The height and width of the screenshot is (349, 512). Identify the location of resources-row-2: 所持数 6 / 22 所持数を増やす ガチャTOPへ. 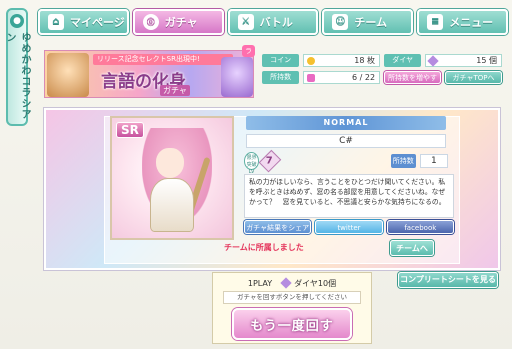
(382, 77).